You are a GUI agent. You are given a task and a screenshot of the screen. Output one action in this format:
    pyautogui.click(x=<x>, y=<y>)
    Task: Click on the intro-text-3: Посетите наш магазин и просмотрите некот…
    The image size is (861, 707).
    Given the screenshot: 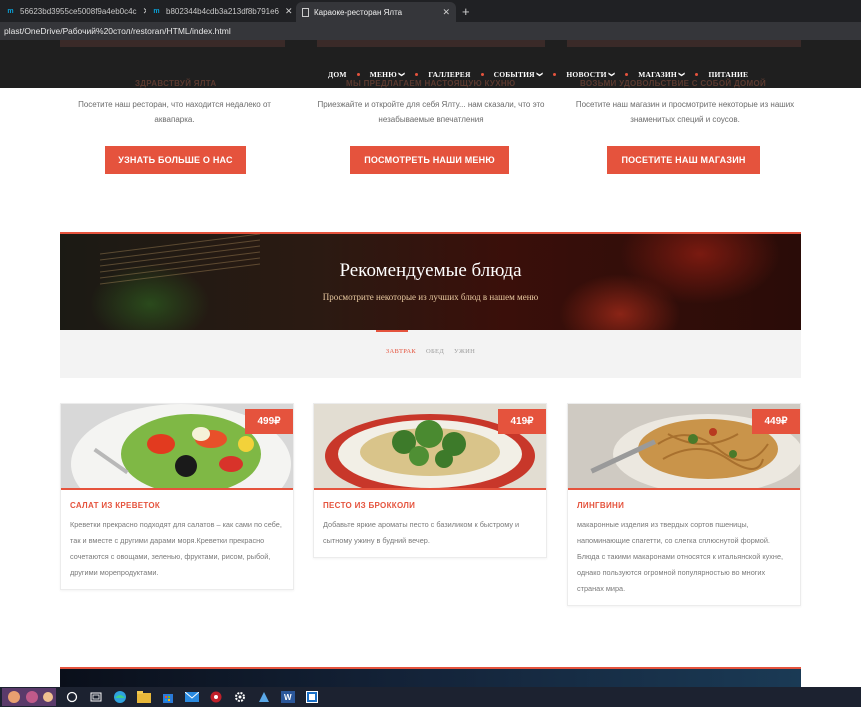 What is the action you would take?
    pyautogui.click(x=685, y=112)
    